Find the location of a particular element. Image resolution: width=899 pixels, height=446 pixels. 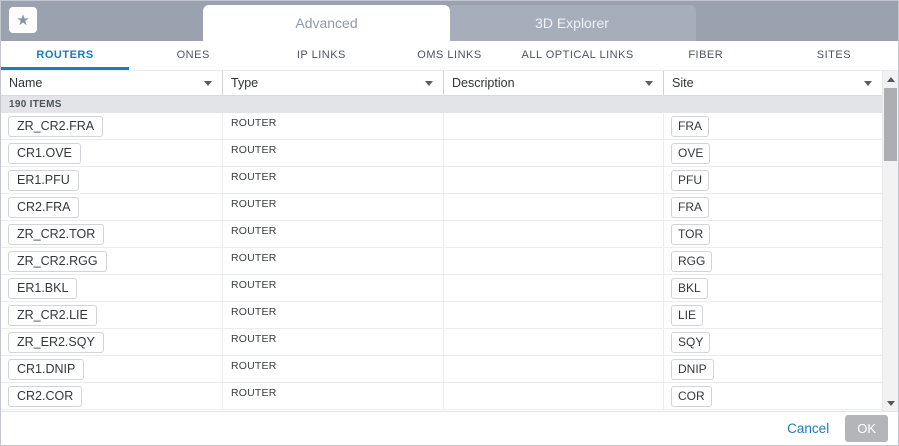

name-chip: ZR_CR2.FRA is located at coordinates (56, 126).